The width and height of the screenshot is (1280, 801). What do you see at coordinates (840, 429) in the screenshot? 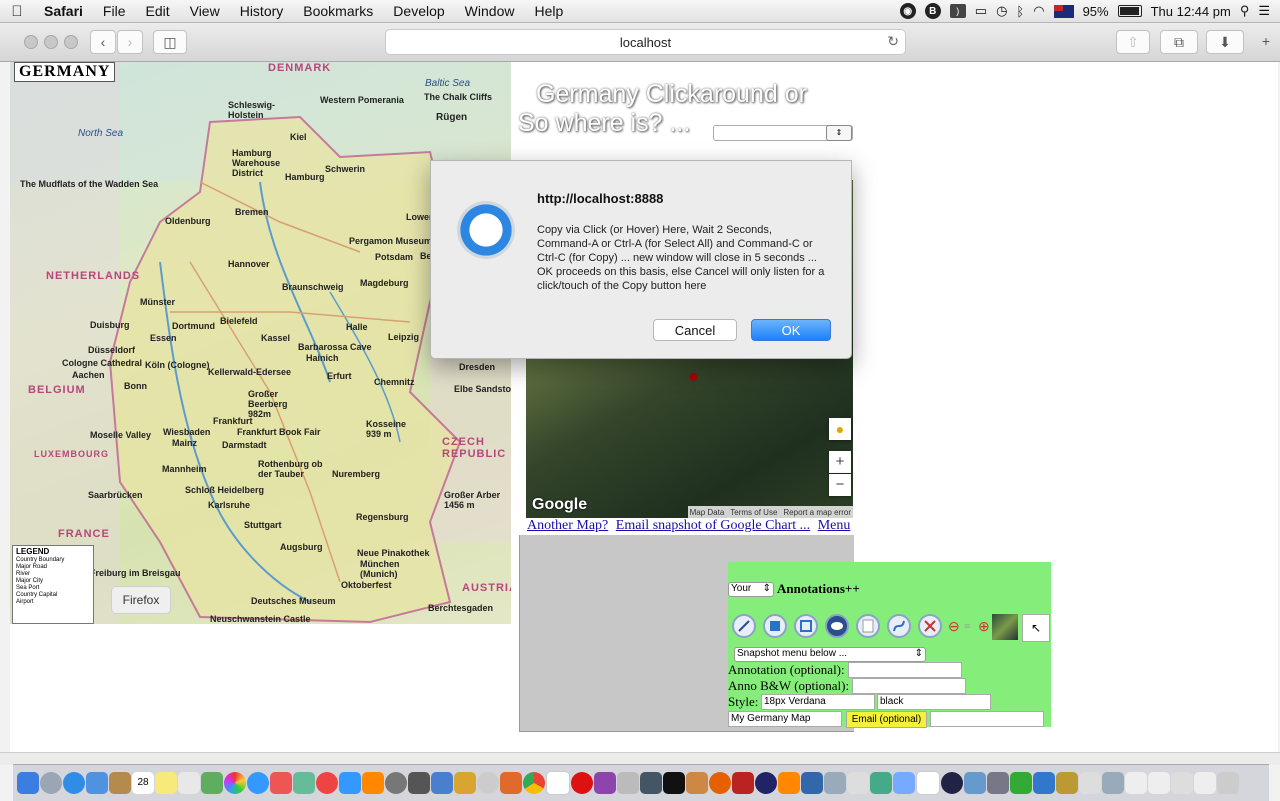
I see `street-view-pegman-icon: ●` at bounding box center [840, 429].